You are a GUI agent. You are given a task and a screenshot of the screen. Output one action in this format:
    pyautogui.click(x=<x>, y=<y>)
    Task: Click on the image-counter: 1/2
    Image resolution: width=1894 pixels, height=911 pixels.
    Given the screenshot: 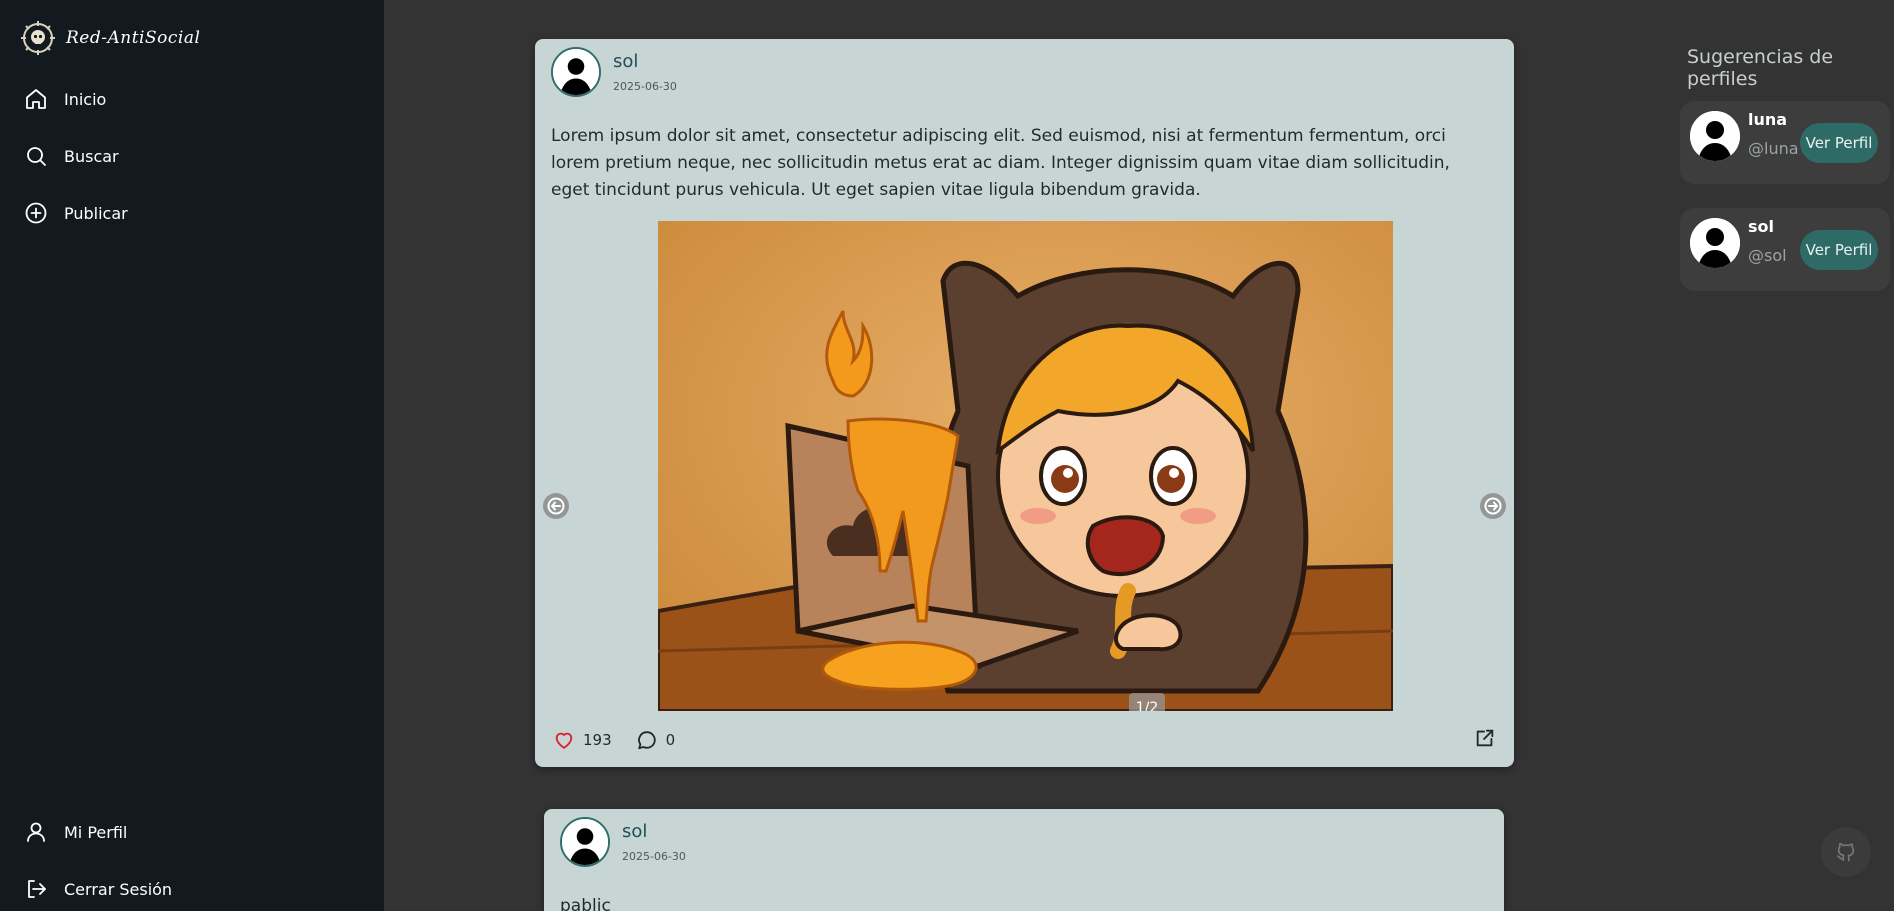 What is the action you would take?
    pyautogui.click(x=1147, y=702)
    